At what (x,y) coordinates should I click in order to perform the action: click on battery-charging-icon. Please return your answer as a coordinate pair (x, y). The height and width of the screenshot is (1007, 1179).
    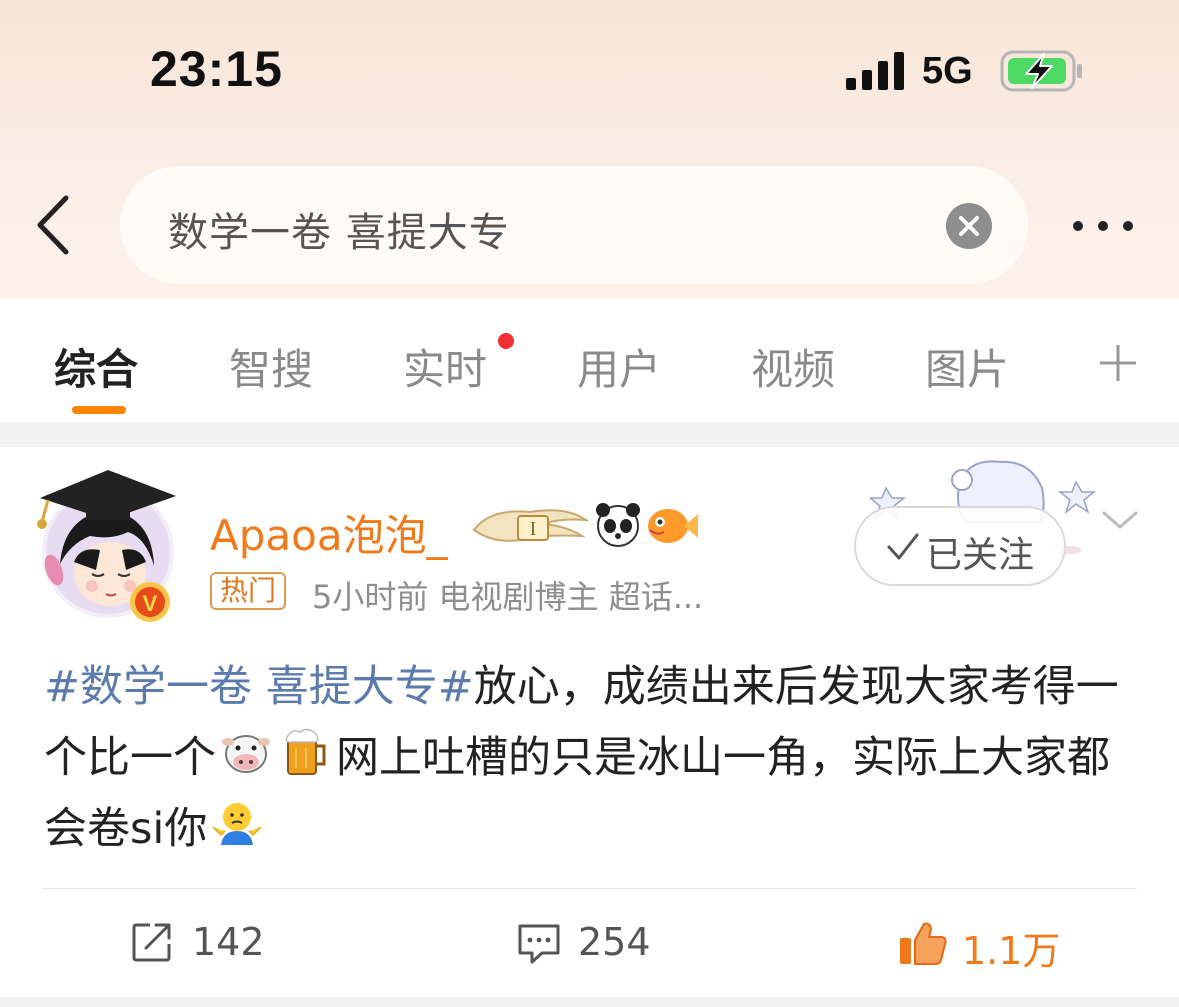
    Looking at the image, I should click on (1041, 71).